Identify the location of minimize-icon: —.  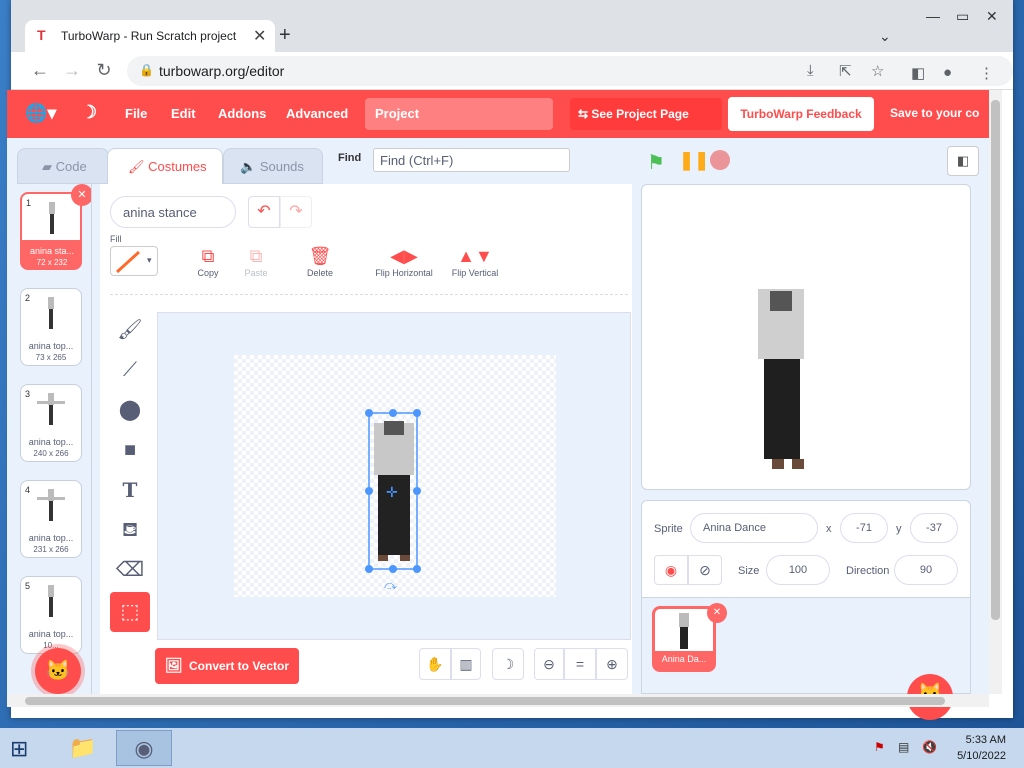
(933, 16).